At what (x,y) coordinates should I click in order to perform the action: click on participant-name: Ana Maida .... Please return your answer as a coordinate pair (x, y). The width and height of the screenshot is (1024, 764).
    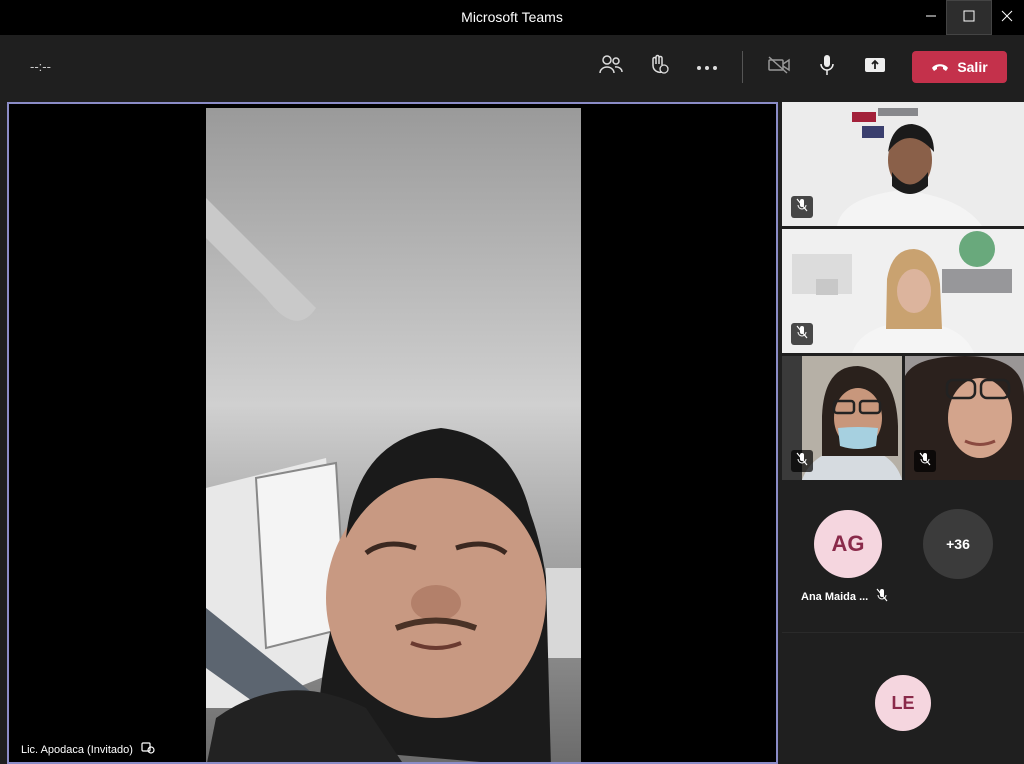
    Looking at the image, I should click on (835, 596).